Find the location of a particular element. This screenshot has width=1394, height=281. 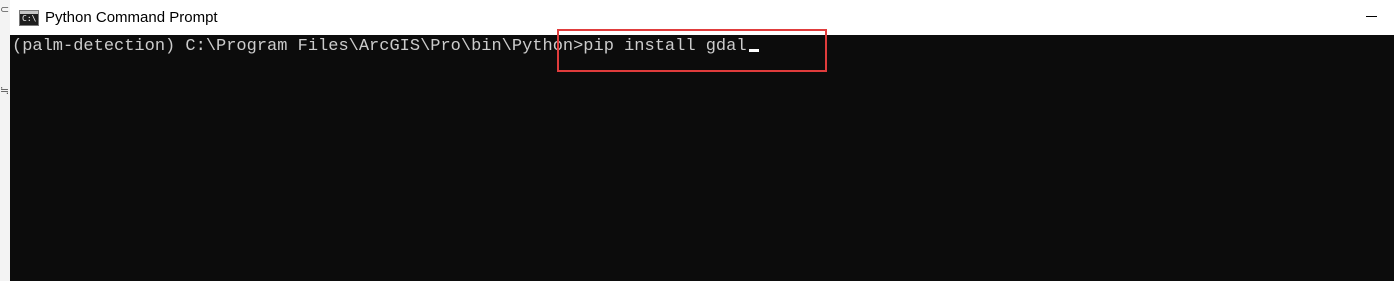

cmd-icon-glyph: C:\ is located at coordinates (29, 18).